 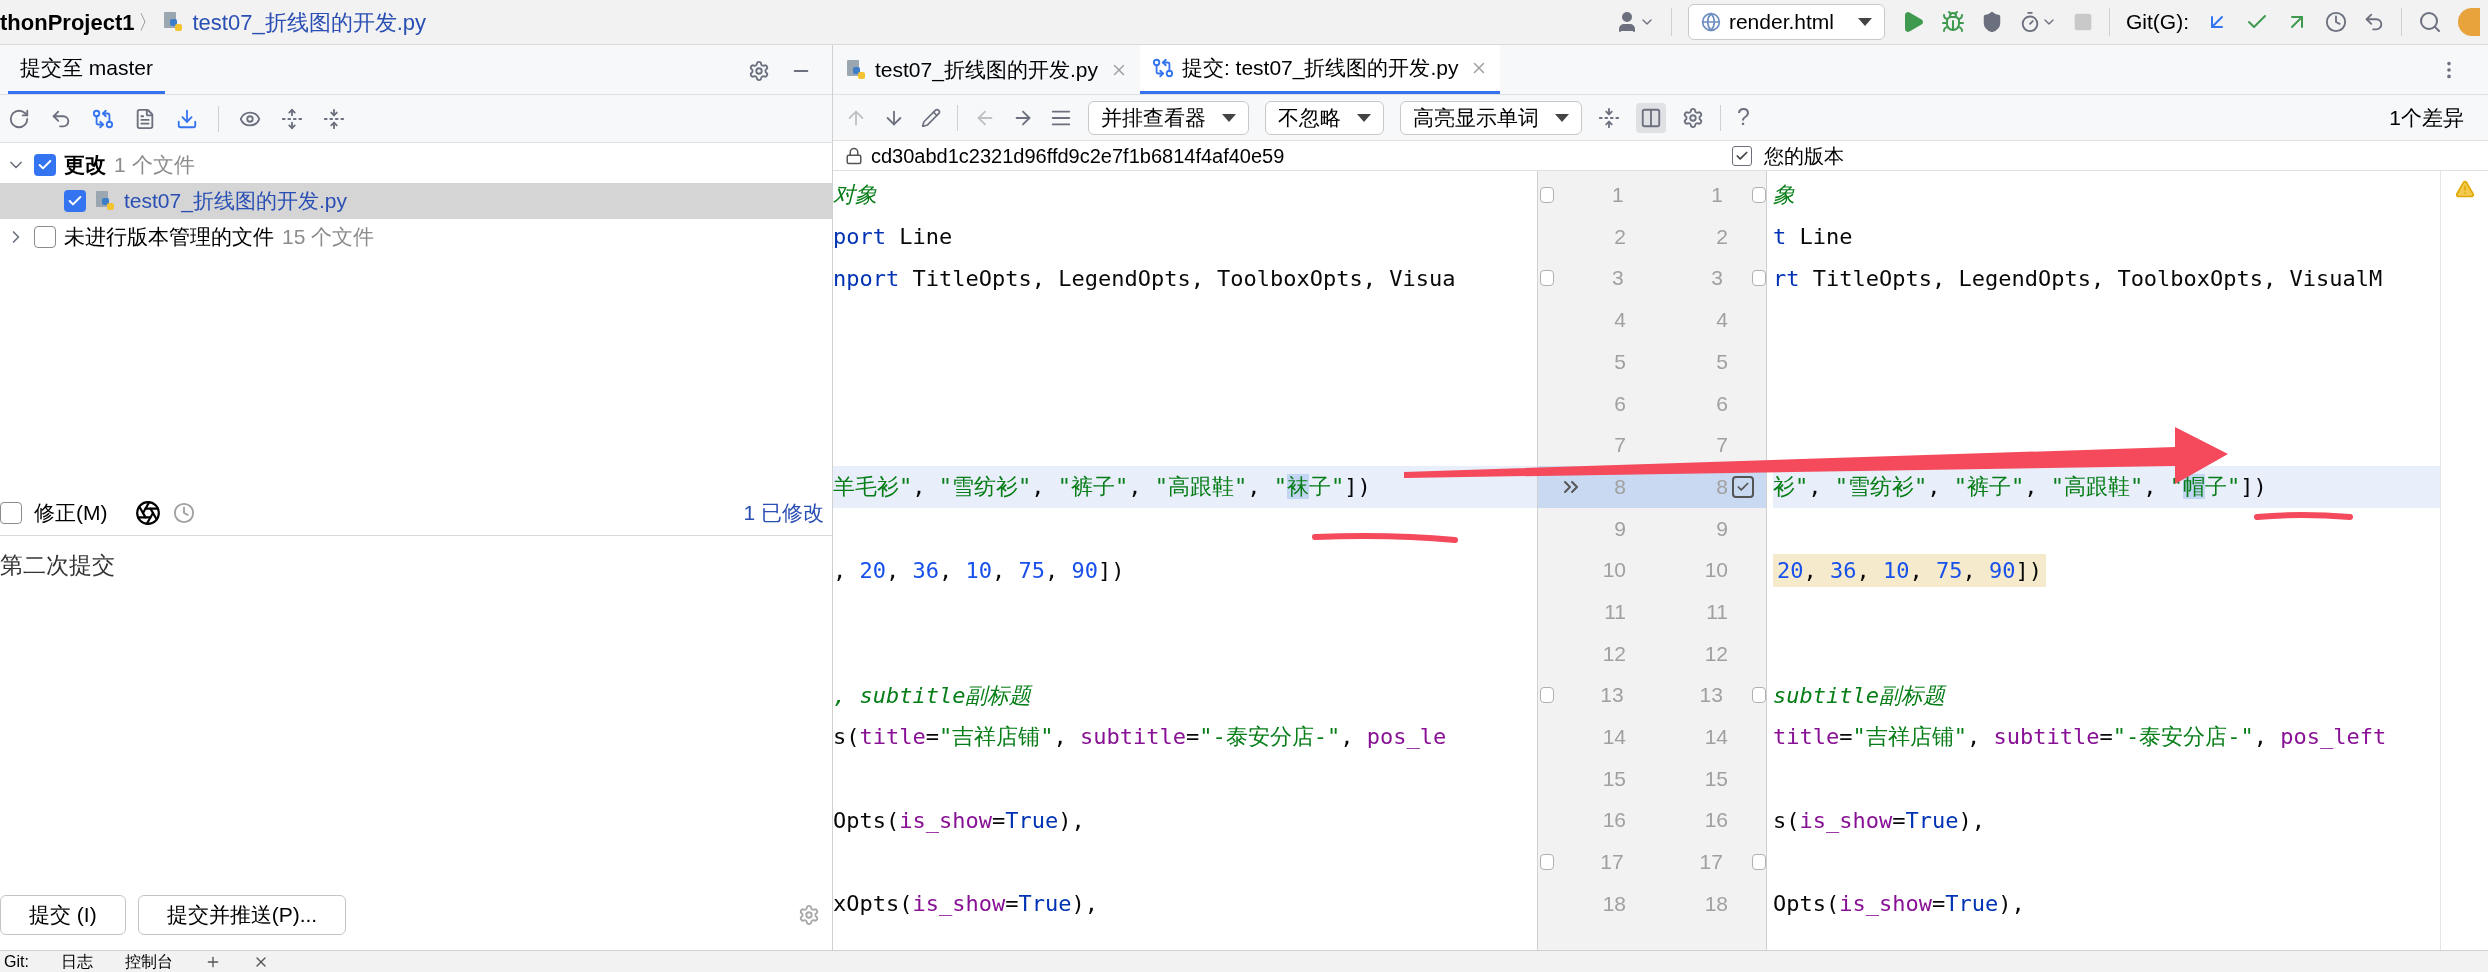 What do you see at coordinates (71, 513) in the screenshot?
I see `amend-label: 修正(M)` at bounding box center [71, 513].